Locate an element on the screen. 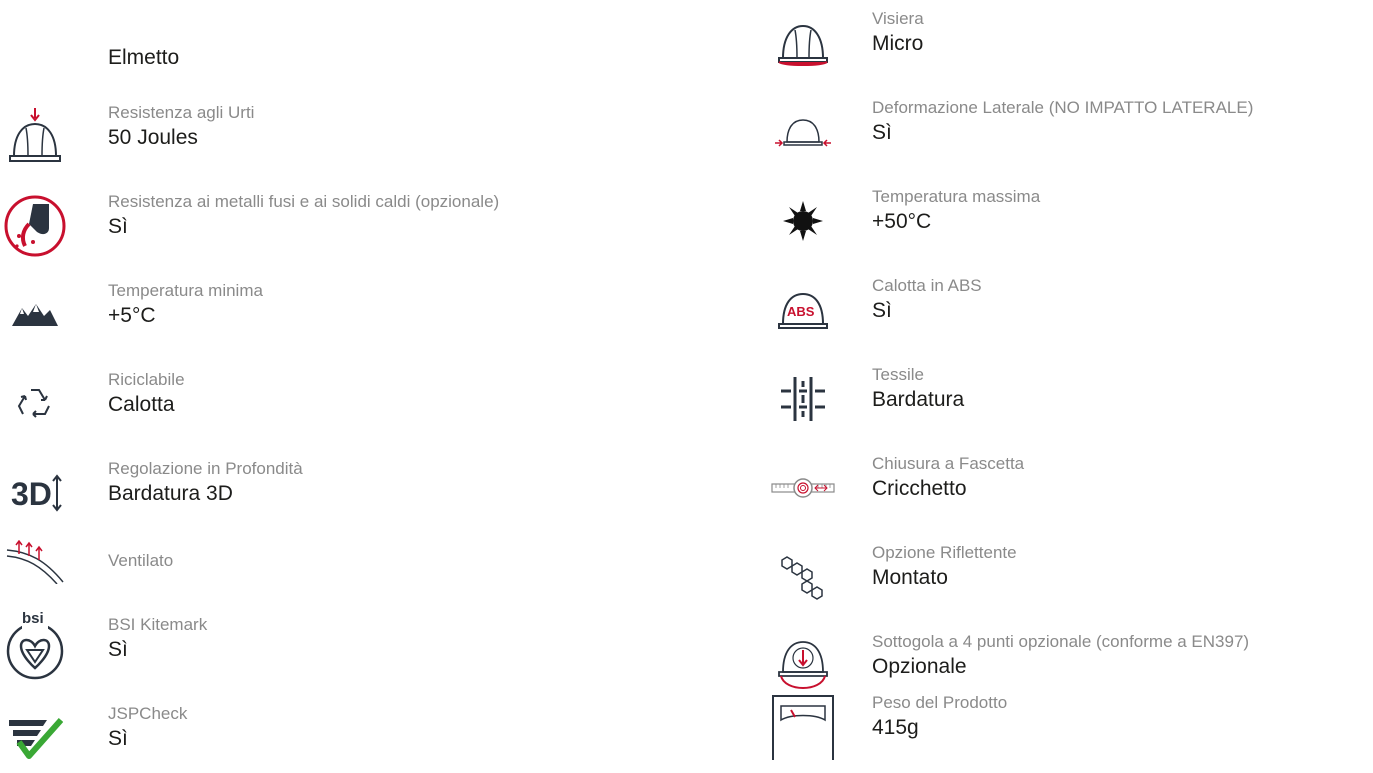 The height and width of the screenshot is (773, 1373). feature-value: Calotta is located at coordinates (141, 404).